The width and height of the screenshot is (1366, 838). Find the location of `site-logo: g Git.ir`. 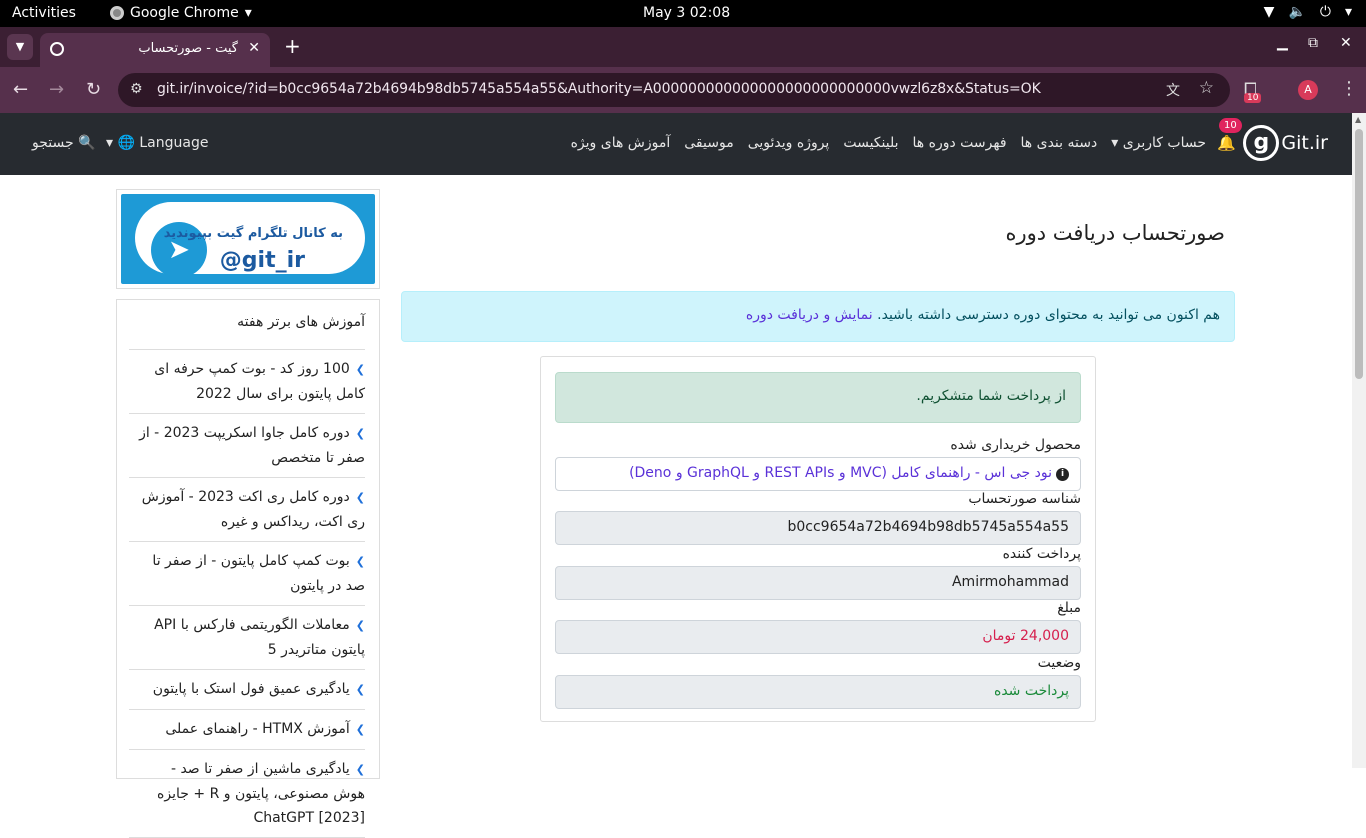

site-logo: g Git.ir is located at coordinates (1285, 143).